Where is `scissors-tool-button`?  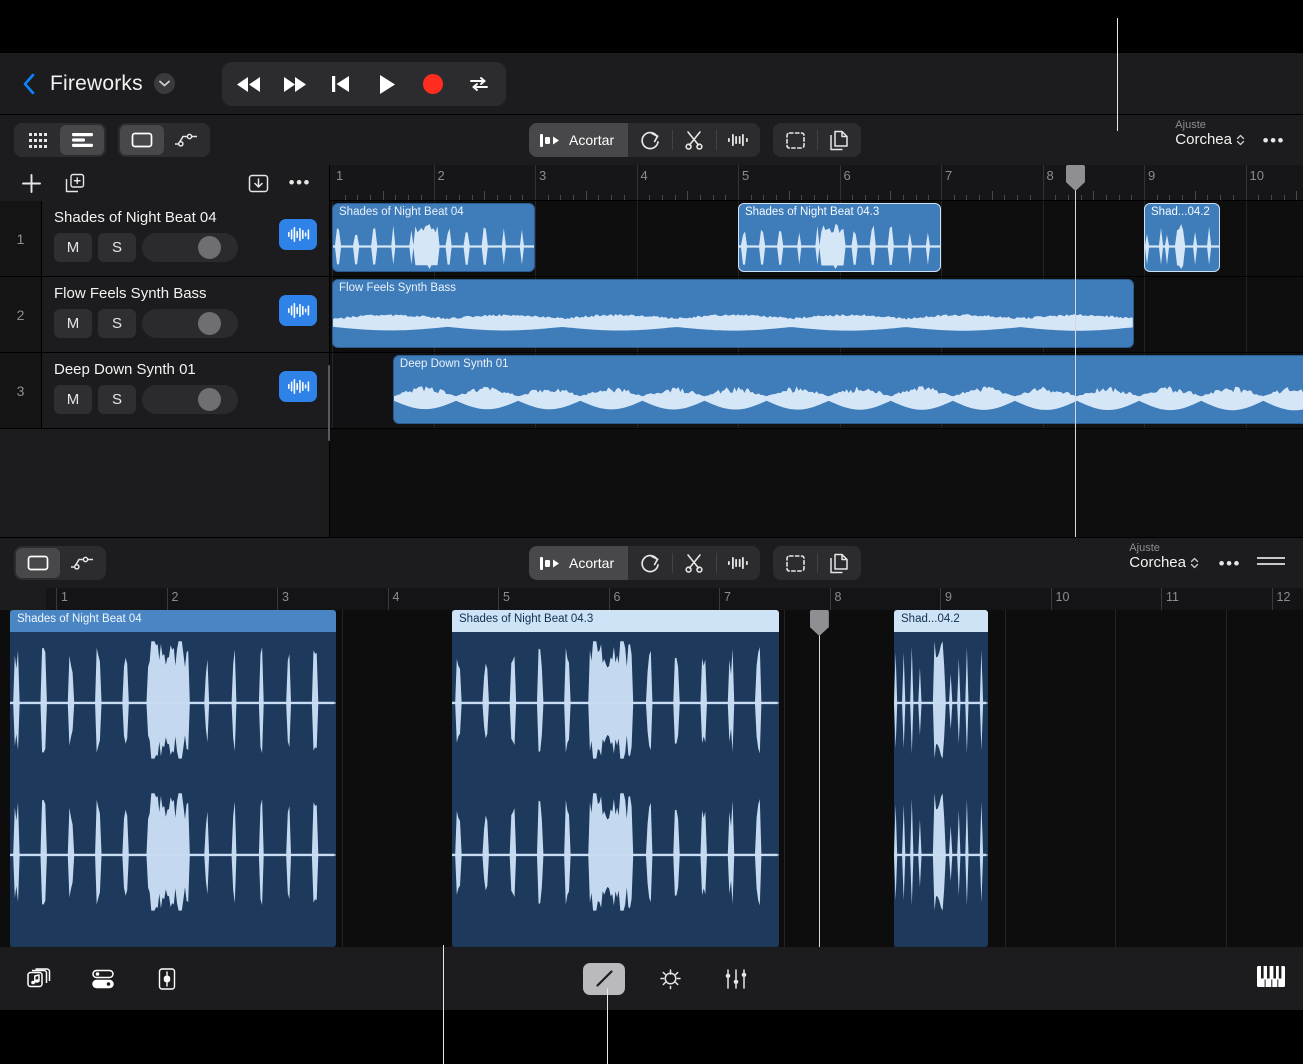
scissors-tool-button is located at coordinates (694, 140).